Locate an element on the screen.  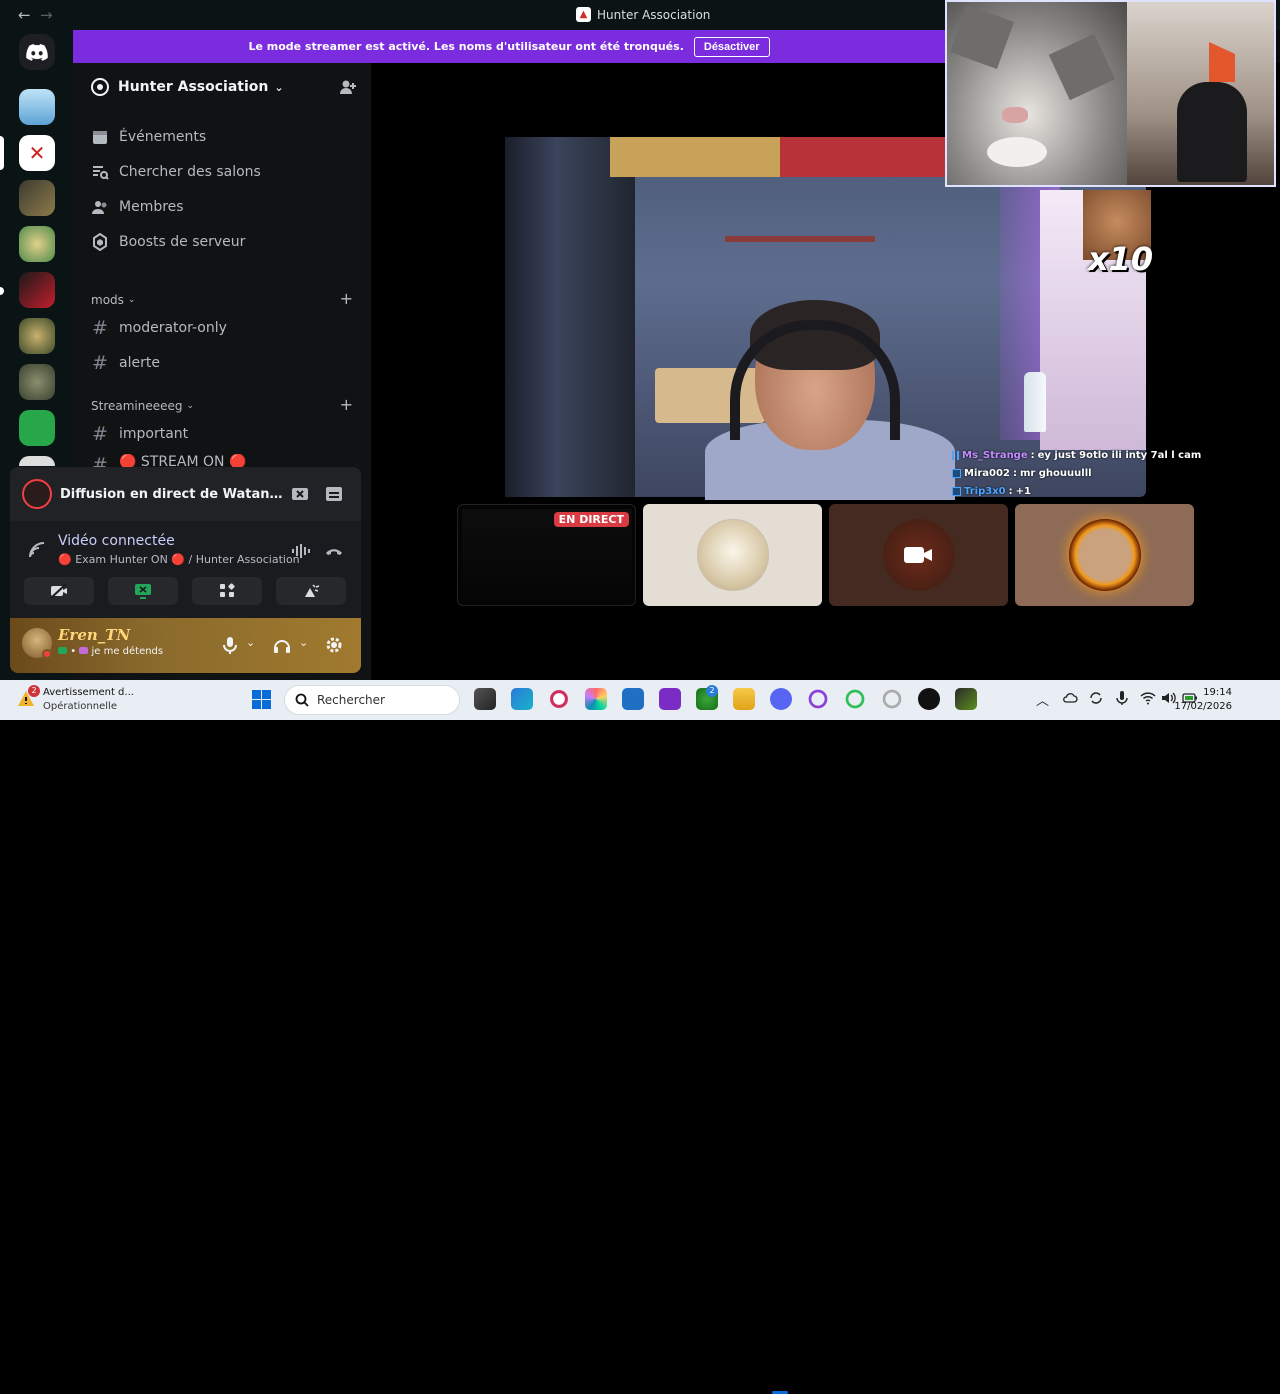
channel-important: # important is located at coordinates (139, 434).